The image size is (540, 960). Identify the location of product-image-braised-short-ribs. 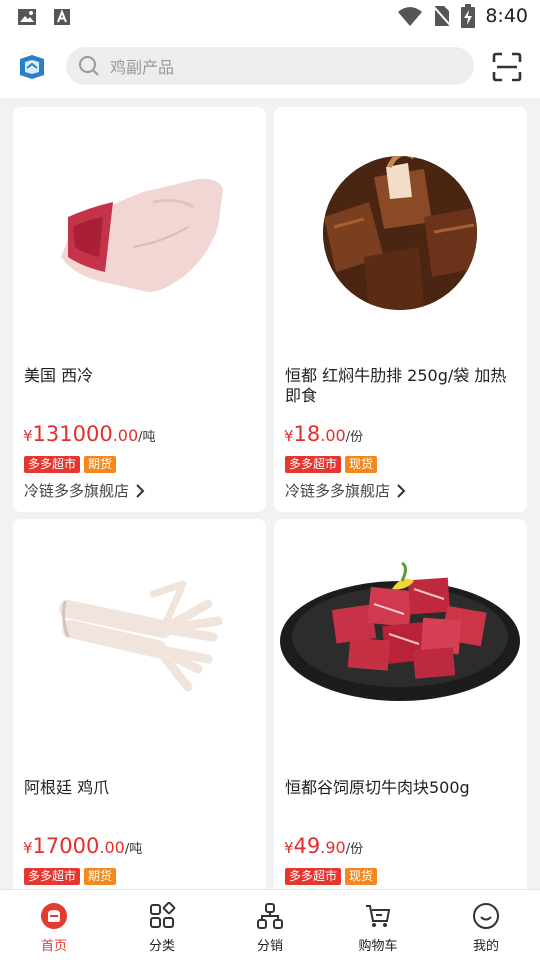
(400, 229).